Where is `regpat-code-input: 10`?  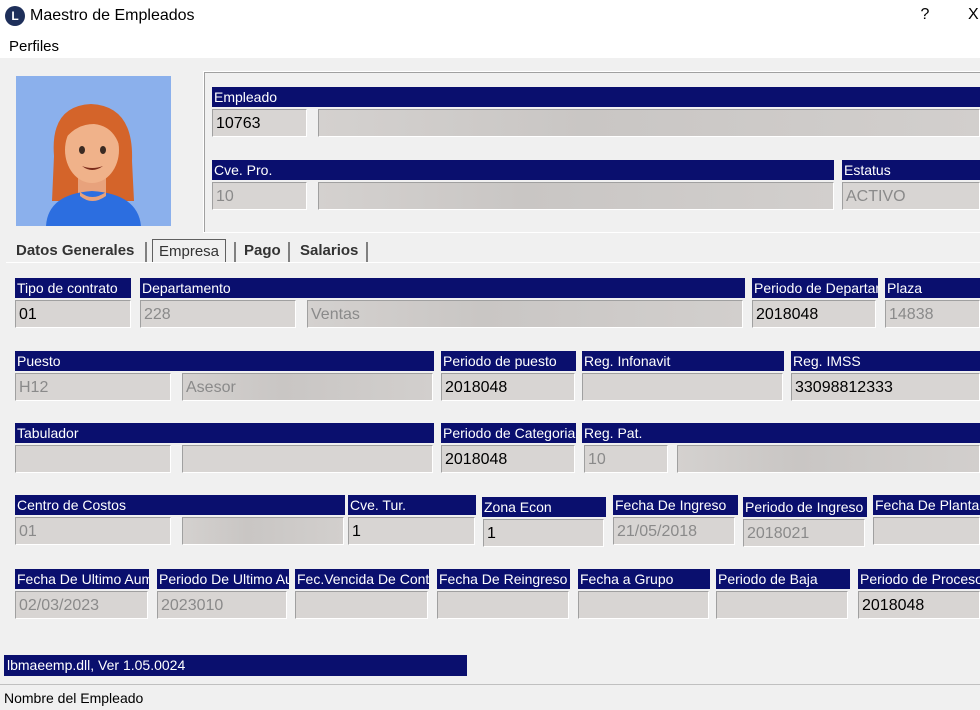
regpat-code-input: 10 is located at coordinates (626, 459).